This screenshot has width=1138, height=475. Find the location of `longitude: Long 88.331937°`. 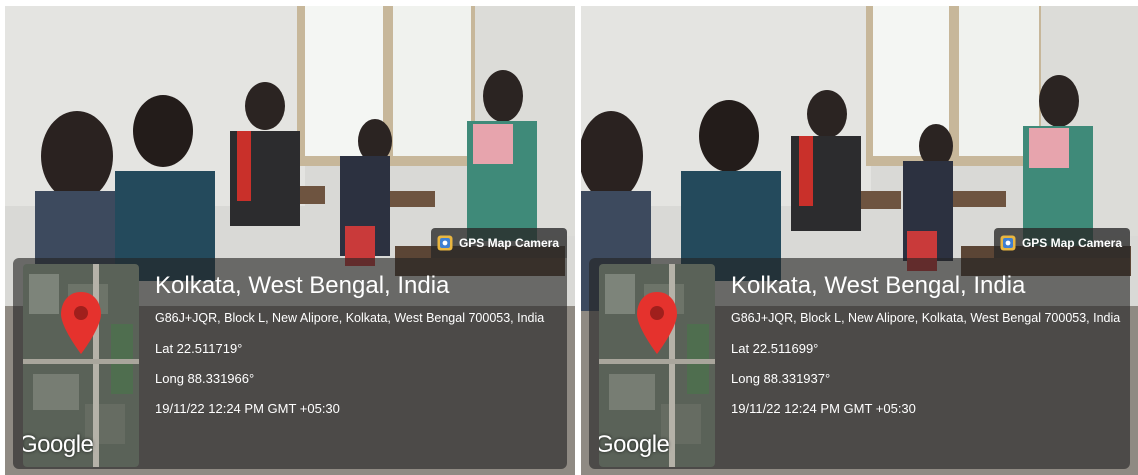

longitude: Long 88.331937° is located at coordinates (781, 378).